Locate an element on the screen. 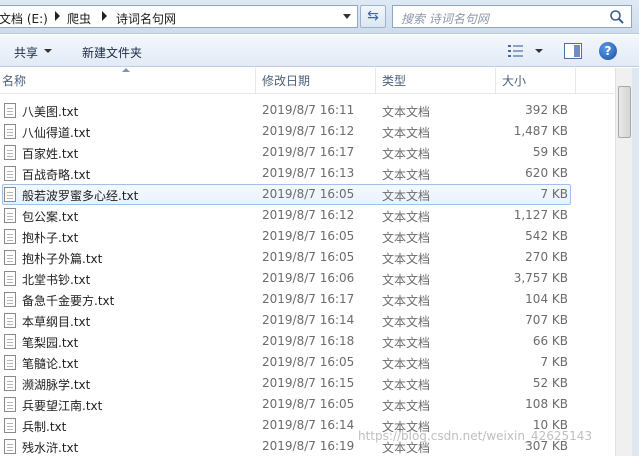 This screenshot has height=456, width=639. file-date: 2019/8/7 16:14 is located at coordinates (308, 320).